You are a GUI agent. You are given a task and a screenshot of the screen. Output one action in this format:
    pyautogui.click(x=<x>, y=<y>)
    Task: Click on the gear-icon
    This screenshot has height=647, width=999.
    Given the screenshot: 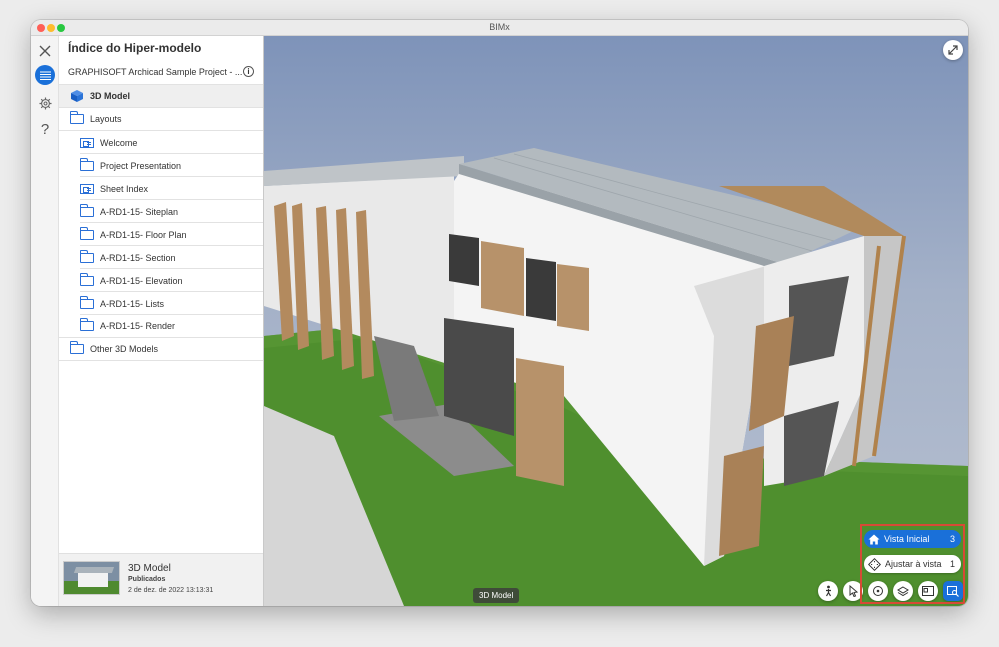 What is the action you would take?
    pyautogui.click(x=45, y=103)
    